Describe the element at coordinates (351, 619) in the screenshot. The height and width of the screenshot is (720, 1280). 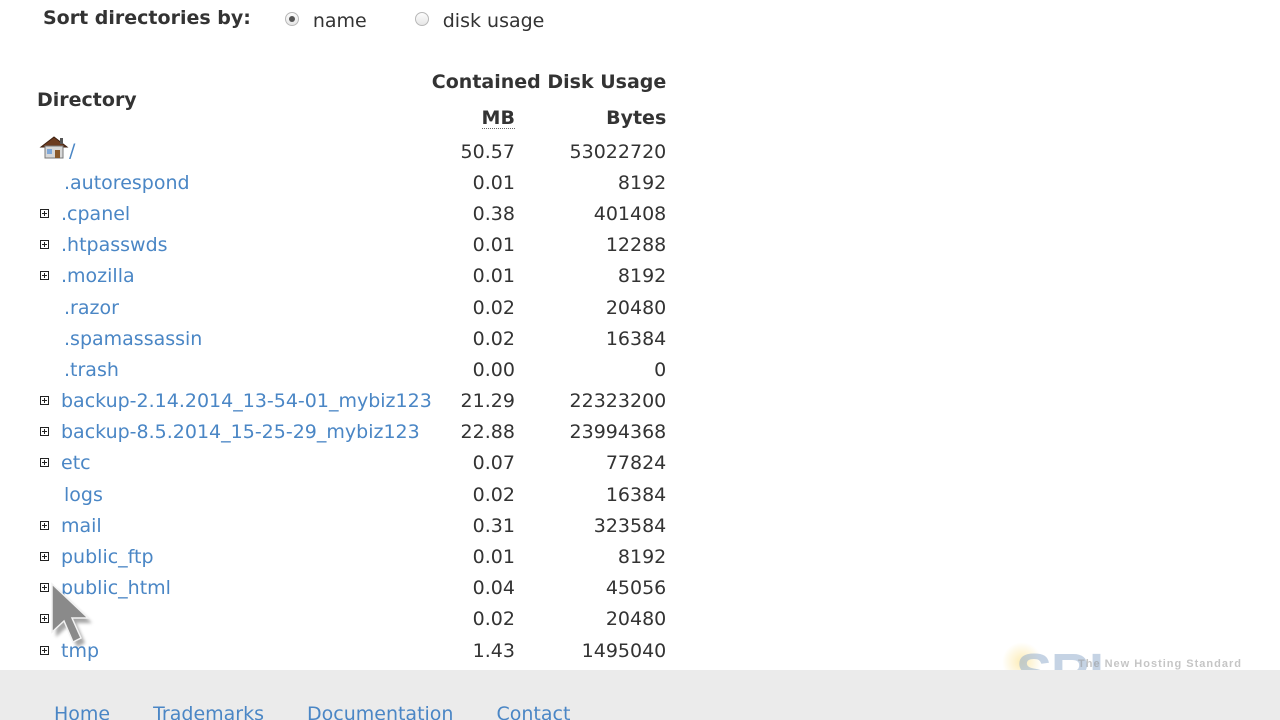
I see `table-row: 0.02 20480` at that location.